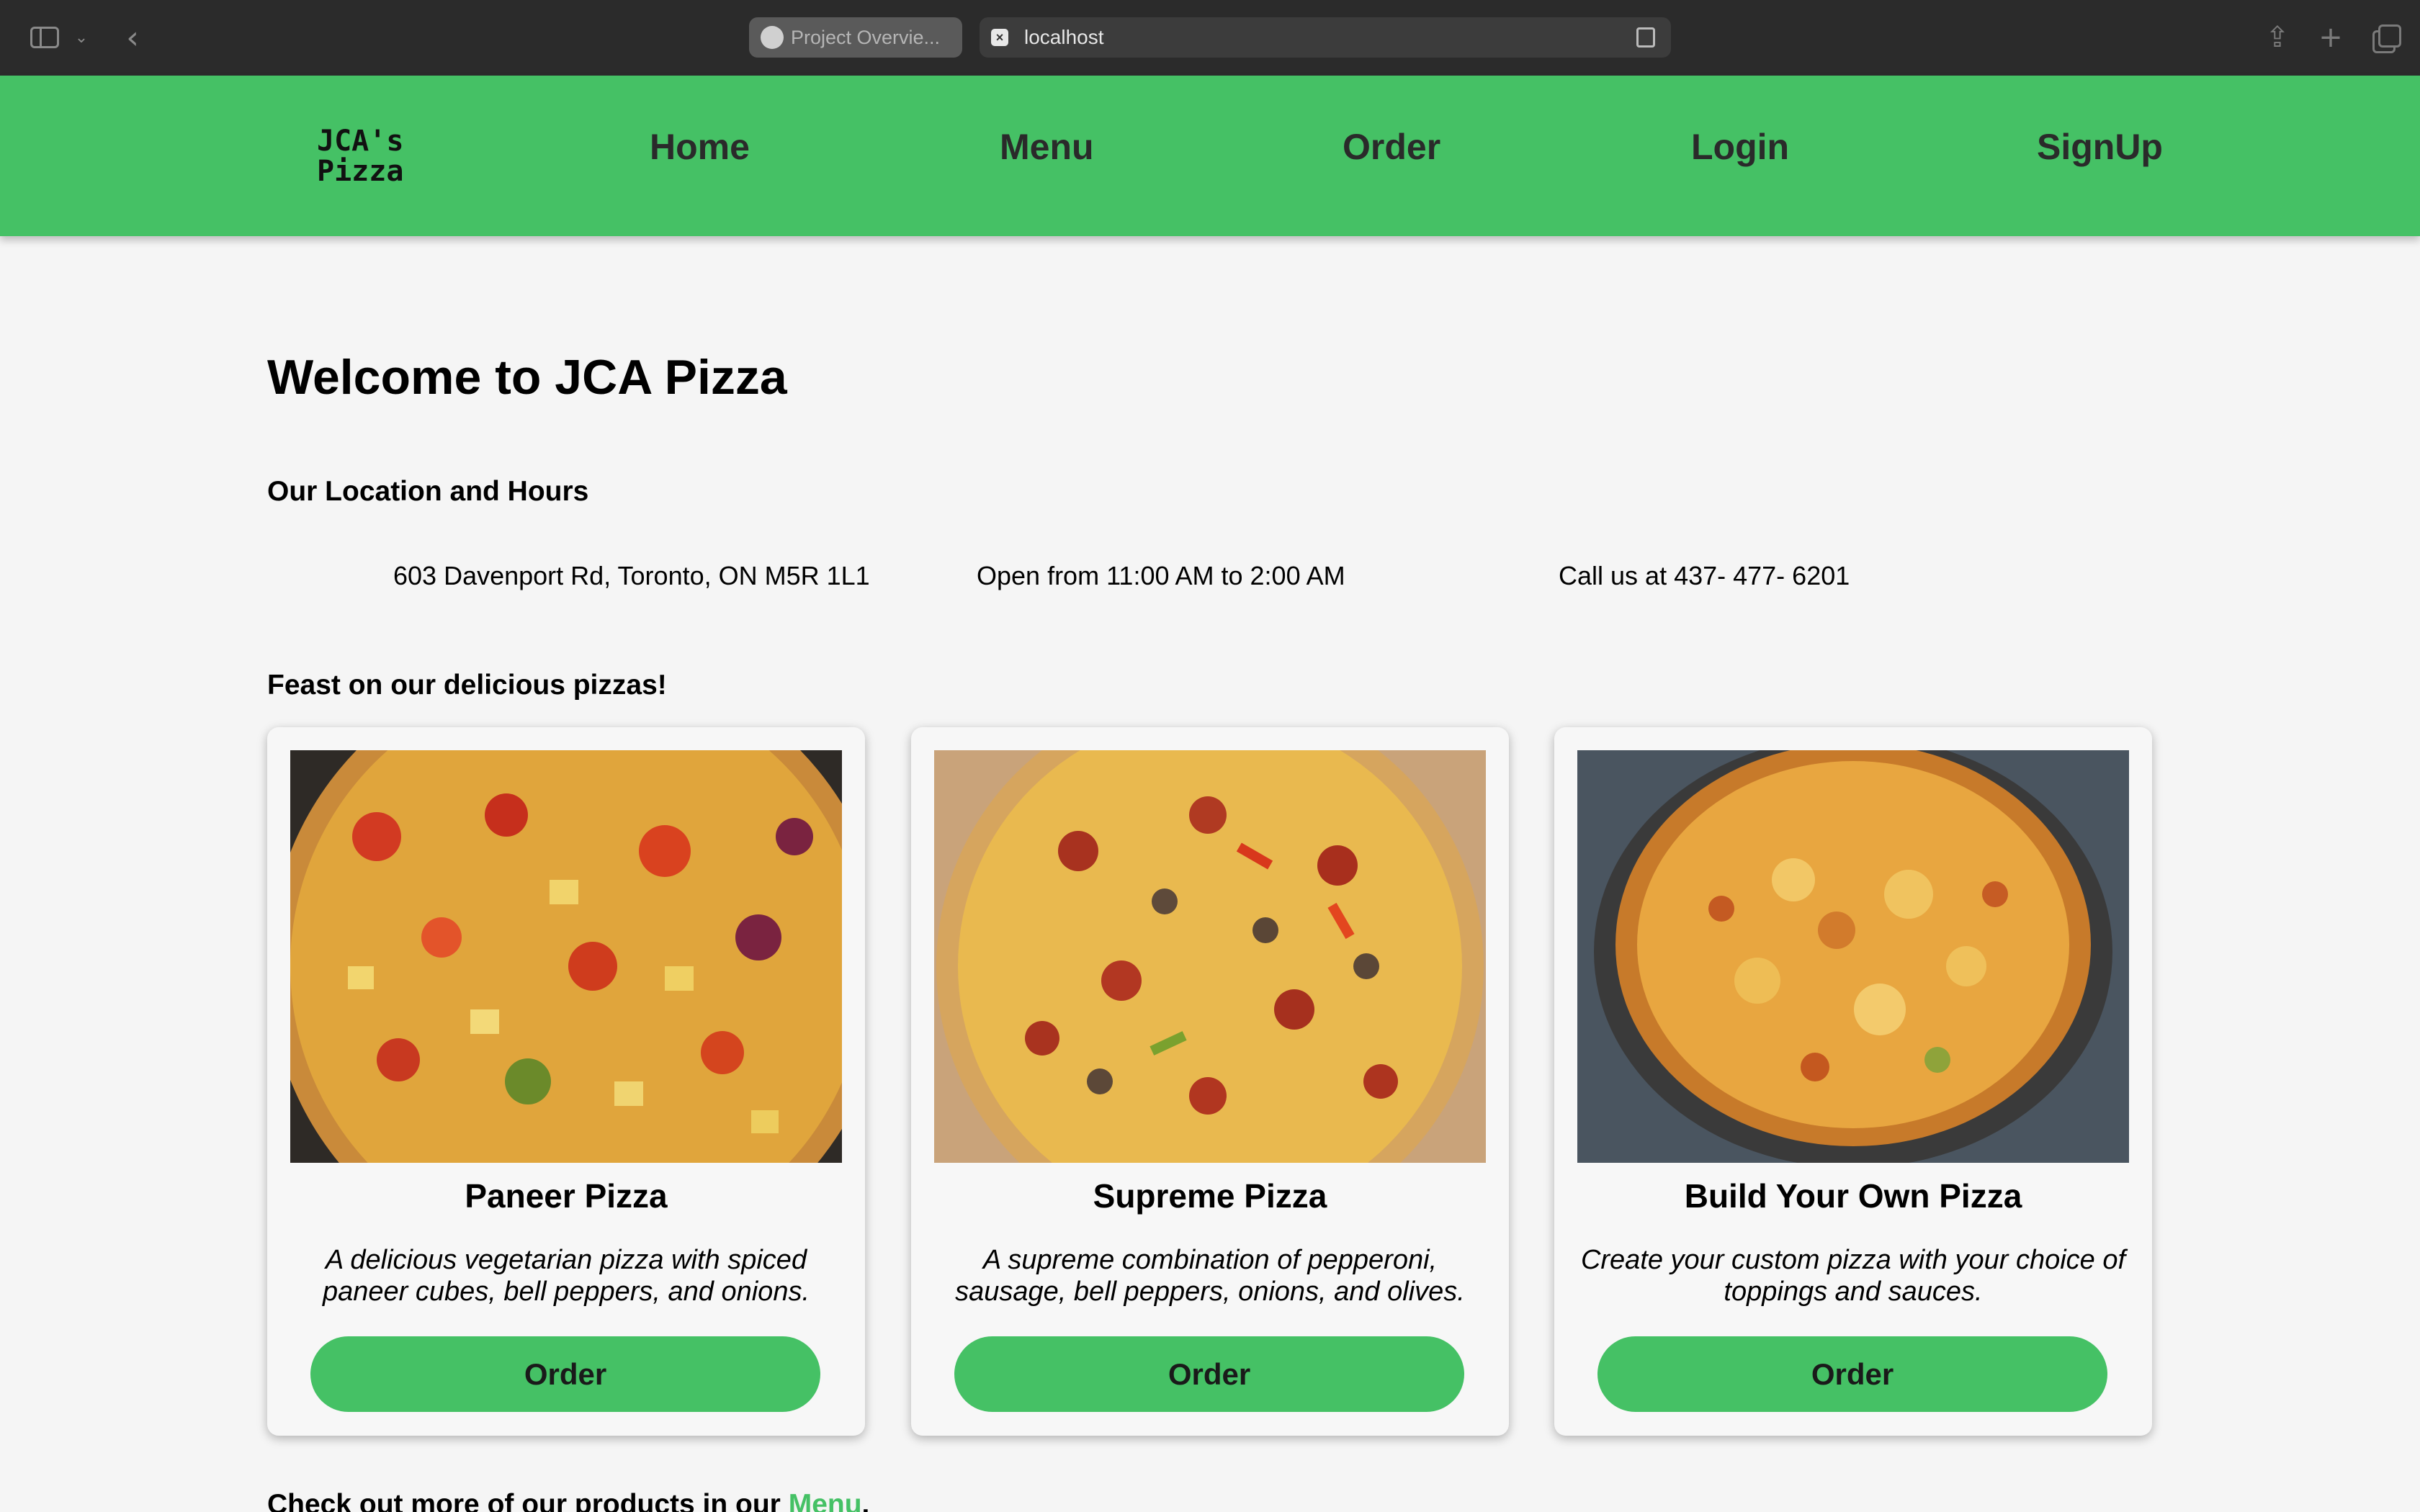  Describe the element at coordinates (467, 685) in the screenshot. I see `feast-heading: Feast on our delicious pizzas!` at that location.